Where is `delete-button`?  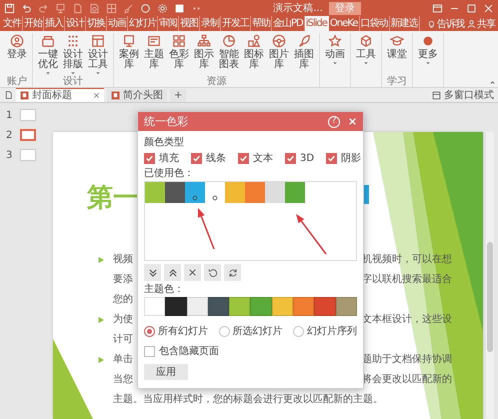
delete-button is located at coordinates (192, 272).